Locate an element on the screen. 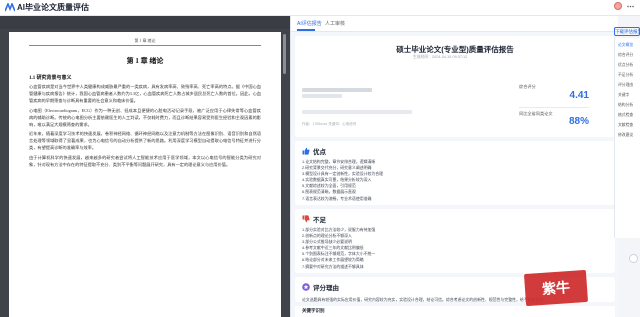 The width and height of the screenshot is (640, 317). thumbs-up-icon is located at coordinates (306, 151).